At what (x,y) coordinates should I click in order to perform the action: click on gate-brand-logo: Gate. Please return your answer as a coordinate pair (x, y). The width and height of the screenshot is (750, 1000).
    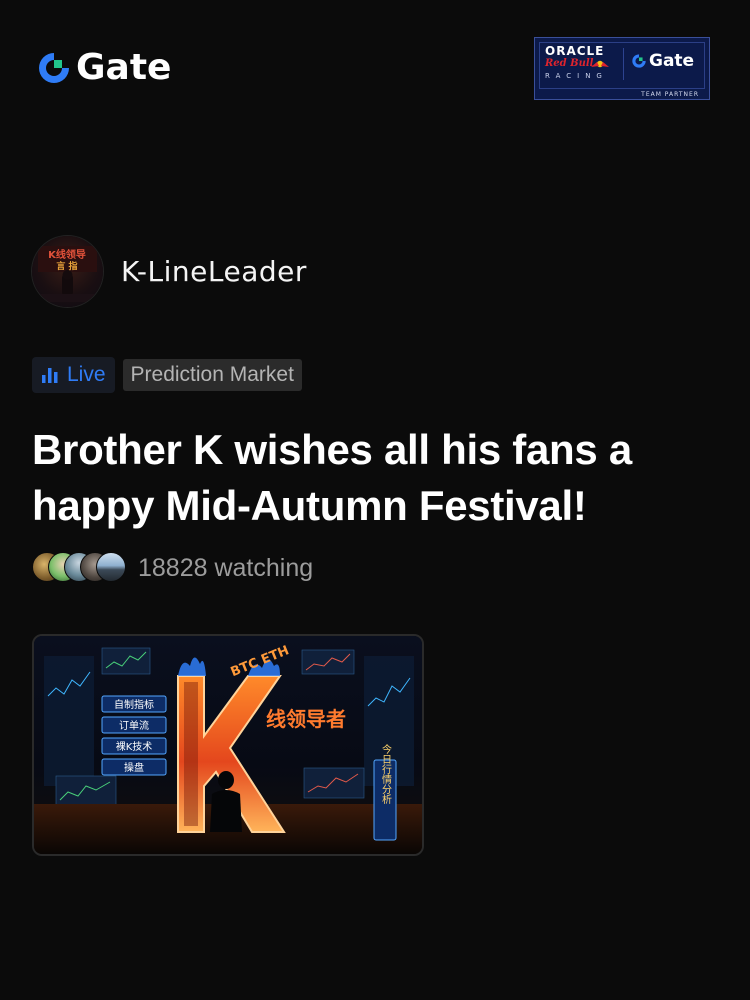
    Looking at the image, I should click on (103, 68).